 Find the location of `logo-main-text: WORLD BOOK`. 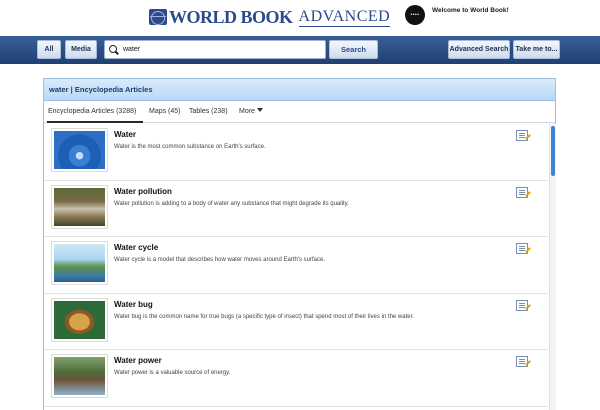

logo-main-text: WORLD BOOK is located at coordinates (231, 17).